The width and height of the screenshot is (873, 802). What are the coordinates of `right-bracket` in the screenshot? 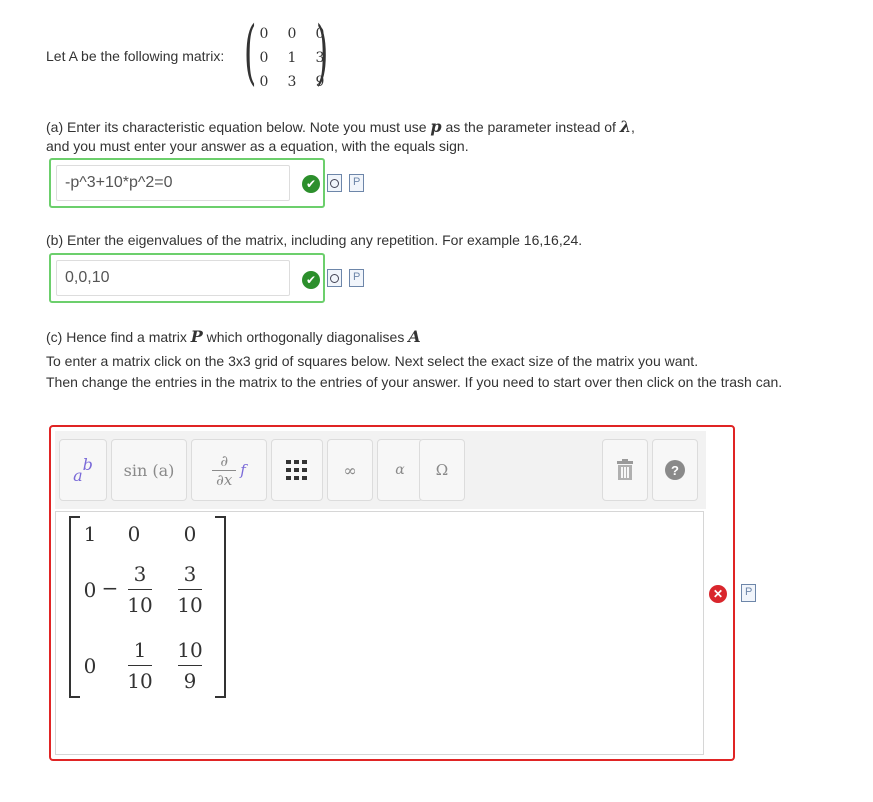 It's located at (220, 607).